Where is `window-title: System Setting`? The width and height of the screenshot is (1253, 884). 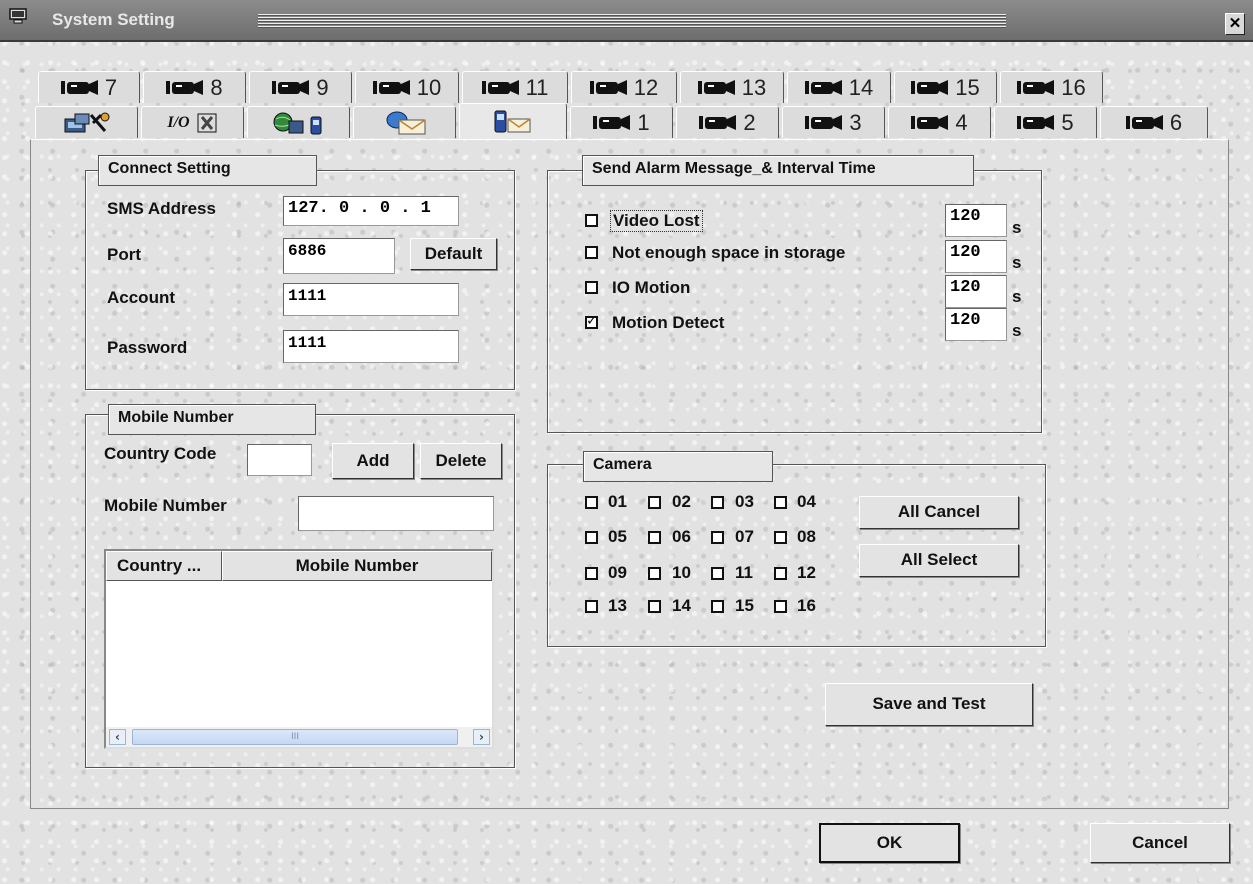 window-title: System Setting is located at coordinates (113, 19).